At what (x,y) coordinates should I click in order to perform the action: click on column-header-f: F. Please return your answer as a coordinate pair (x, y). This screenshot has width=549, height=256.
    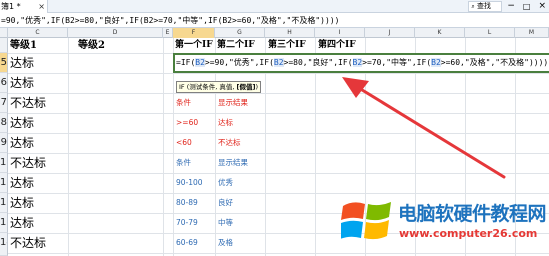
    Looking at the image, I should click on (194, 33).